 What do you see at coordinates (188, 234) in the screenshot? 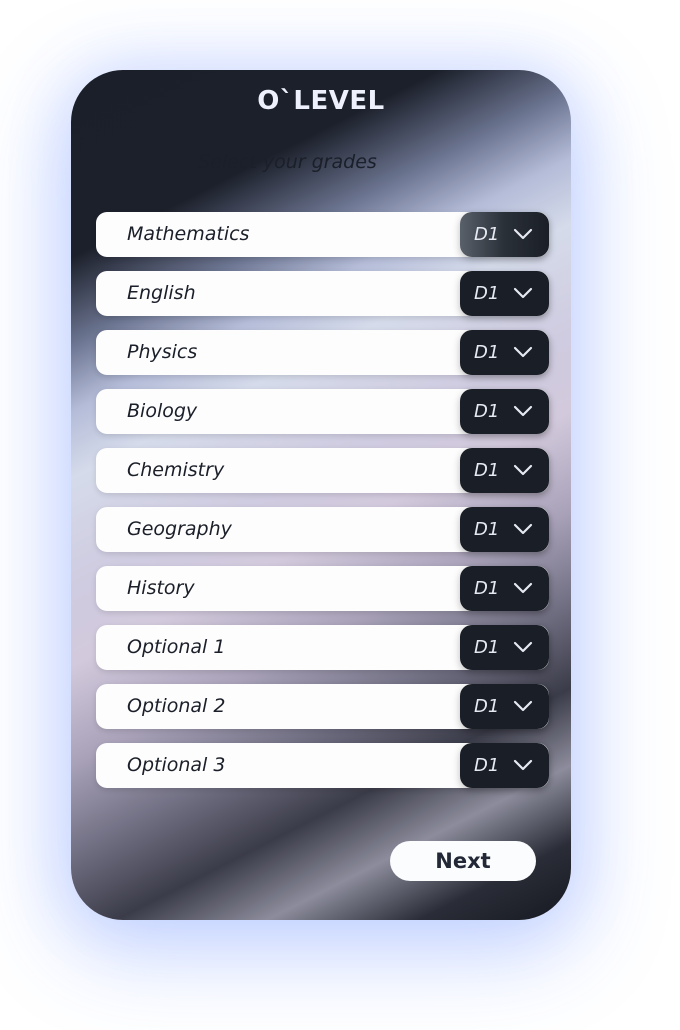
I see `subject-label: Mathematics` at bounding box center [188, 234].